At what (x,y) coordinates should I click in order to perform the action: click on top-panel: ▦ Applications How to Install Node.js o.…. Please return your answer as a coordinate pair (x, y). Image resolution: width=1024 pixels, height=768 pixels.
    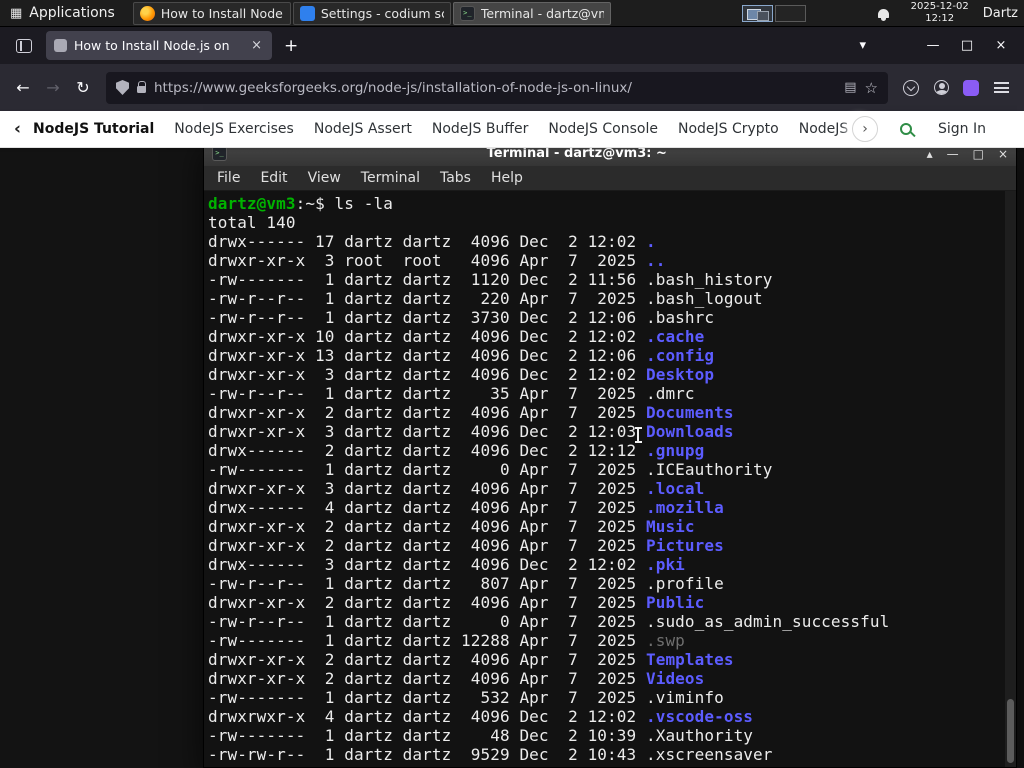
    Looking at the image, I should click on (512, 13).